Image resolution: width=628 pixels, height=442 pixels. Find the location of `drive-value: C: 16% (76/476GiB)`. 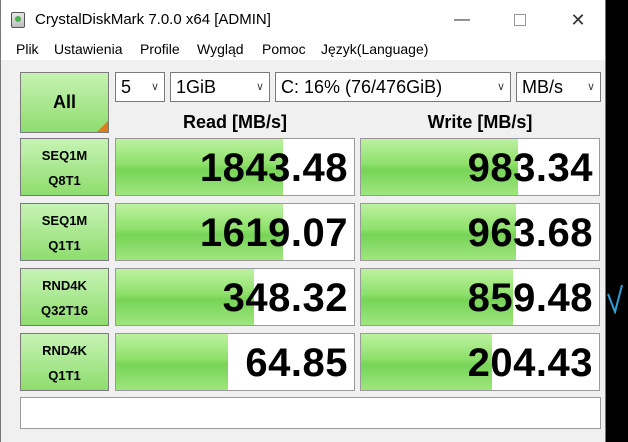

drive-value: C: 16% (76/476GiB) is located at coordinates (362, 87).